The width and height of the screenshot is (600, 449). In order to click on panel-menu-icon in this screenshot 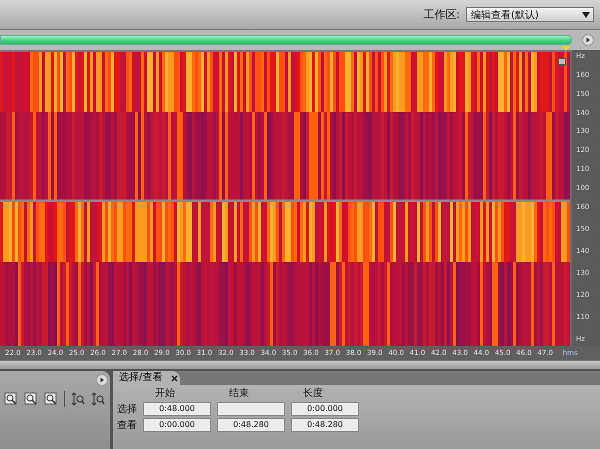, I will do `click(102, 380)`.